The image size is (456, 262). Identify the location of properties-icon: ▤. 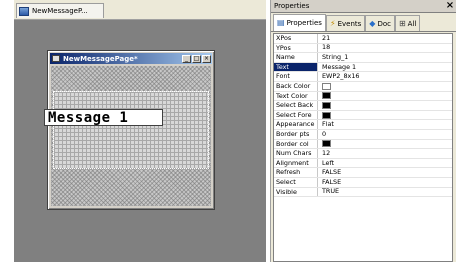
(281, 22).